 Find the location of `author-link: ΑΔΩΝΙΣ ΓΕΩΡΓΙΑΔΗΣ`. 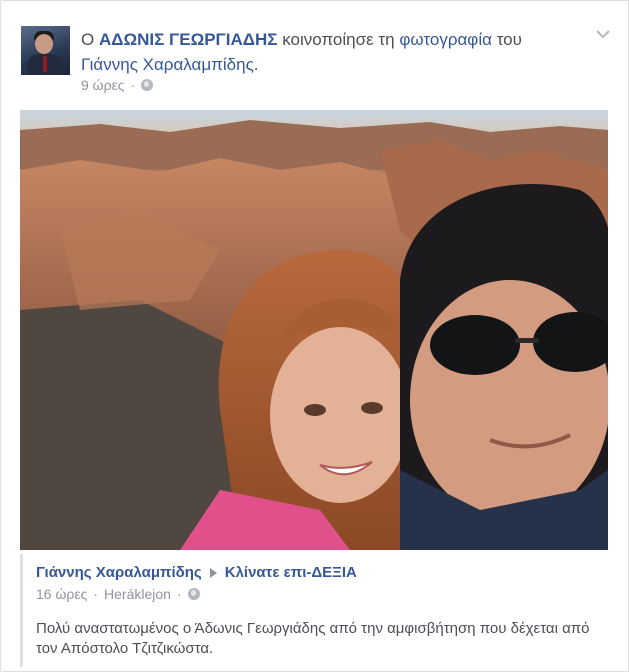

author-link: ΑΔΩΝΙΣ ΓΕΩΡΓΙΑΔΗΣ is located at coordinates (188, 39).